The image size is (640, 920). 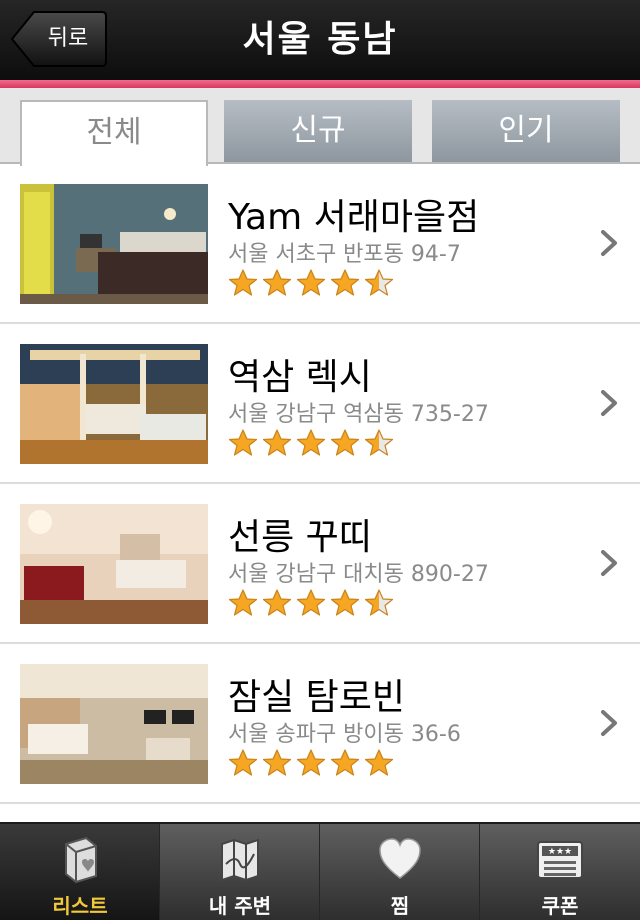 I want to click on page-title: 서울 동남, so click(x=320, y=39).